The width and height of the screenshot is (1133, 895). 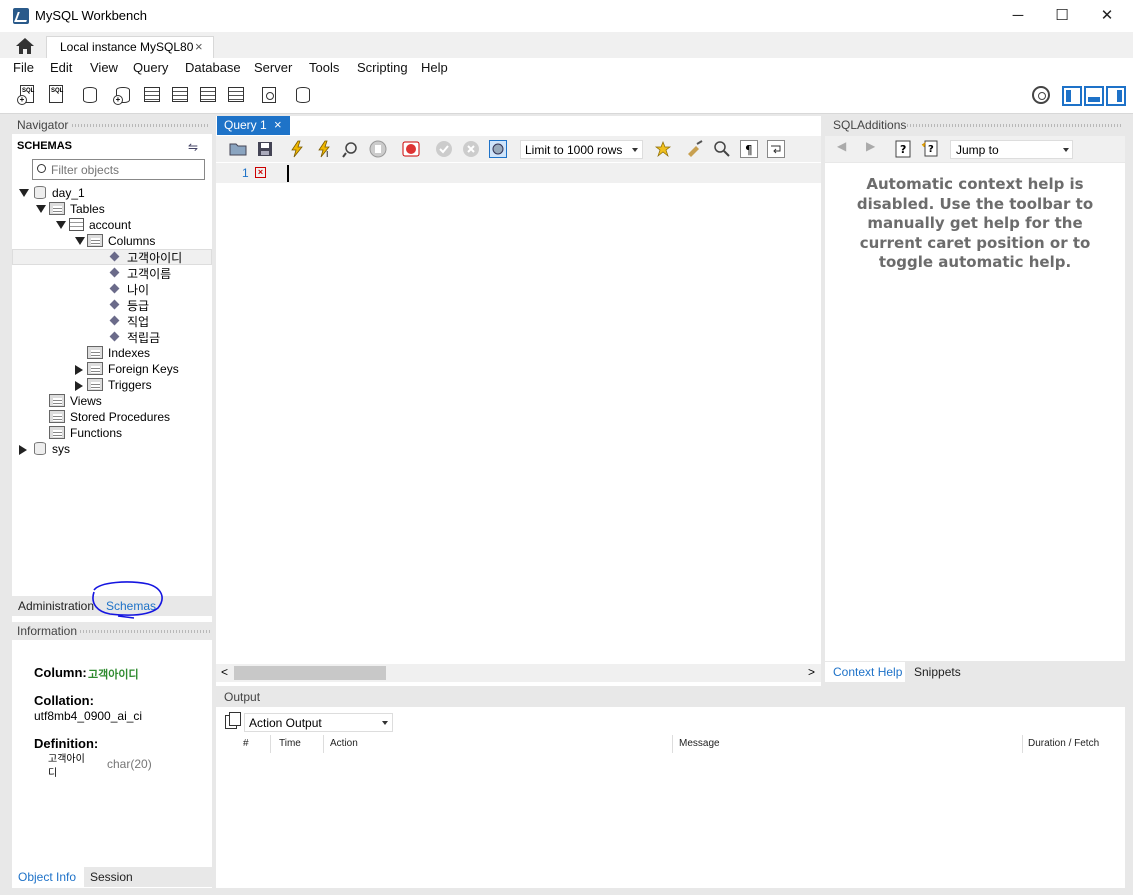 I want to click on toggle-sidebar-button, so click(x=1072, y=96).